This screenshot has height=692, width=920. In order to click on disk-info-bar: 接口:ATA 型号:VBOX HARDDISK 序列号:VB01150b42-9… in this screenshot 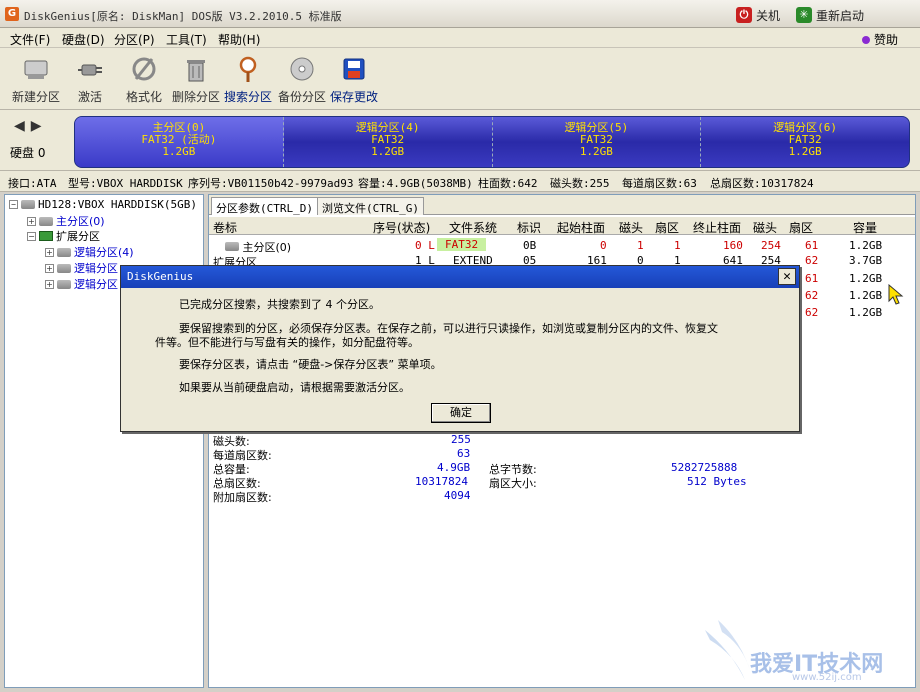, I will do `click(460, 181)`.